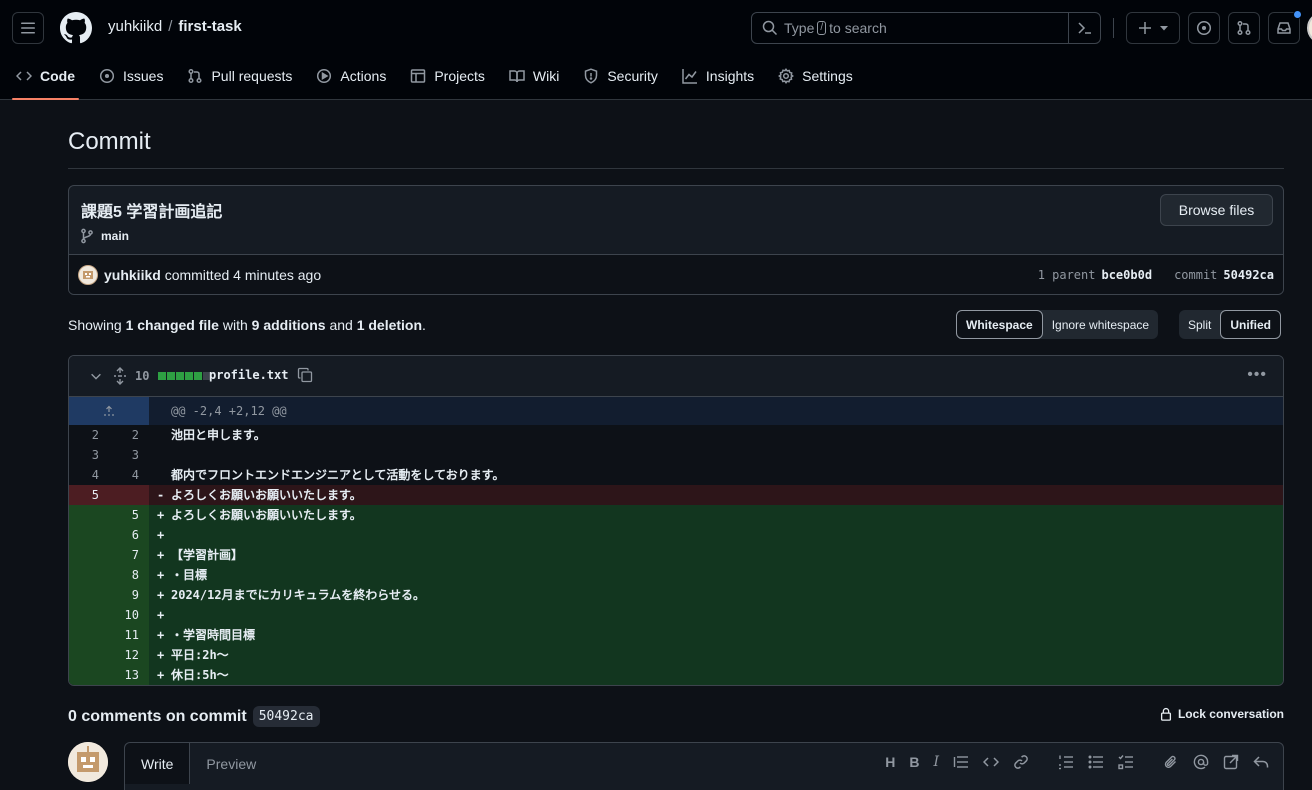 The width and height of the screenshot is (1312, 790). What do you see at coordinates (1066, 762) in the screenshot?
I see `ordered-list-icon` at bounding box center [1066, 762].